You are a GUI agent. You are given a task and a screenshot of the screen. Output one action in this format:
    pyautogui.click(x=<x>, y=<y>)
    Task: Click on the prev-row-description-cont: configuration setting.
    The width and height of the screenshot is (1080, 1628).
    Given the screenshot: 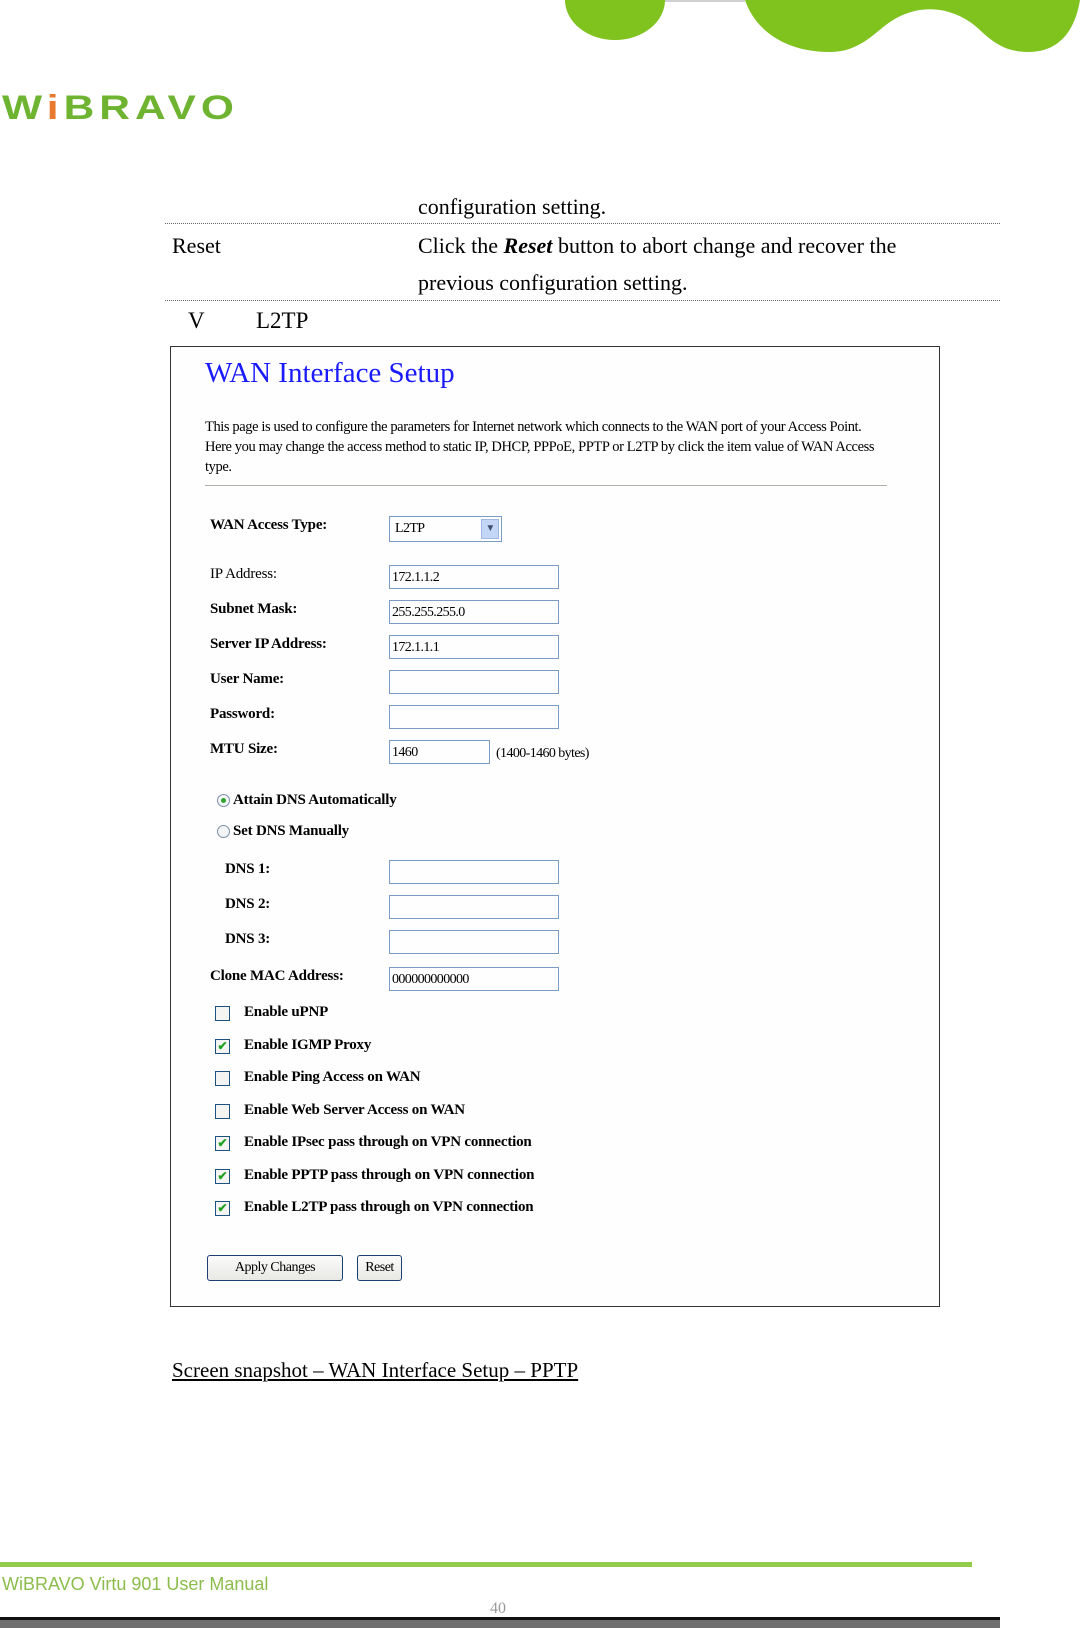 What is the action you would take?
    pyautogui.click(x=512, y=206)
    